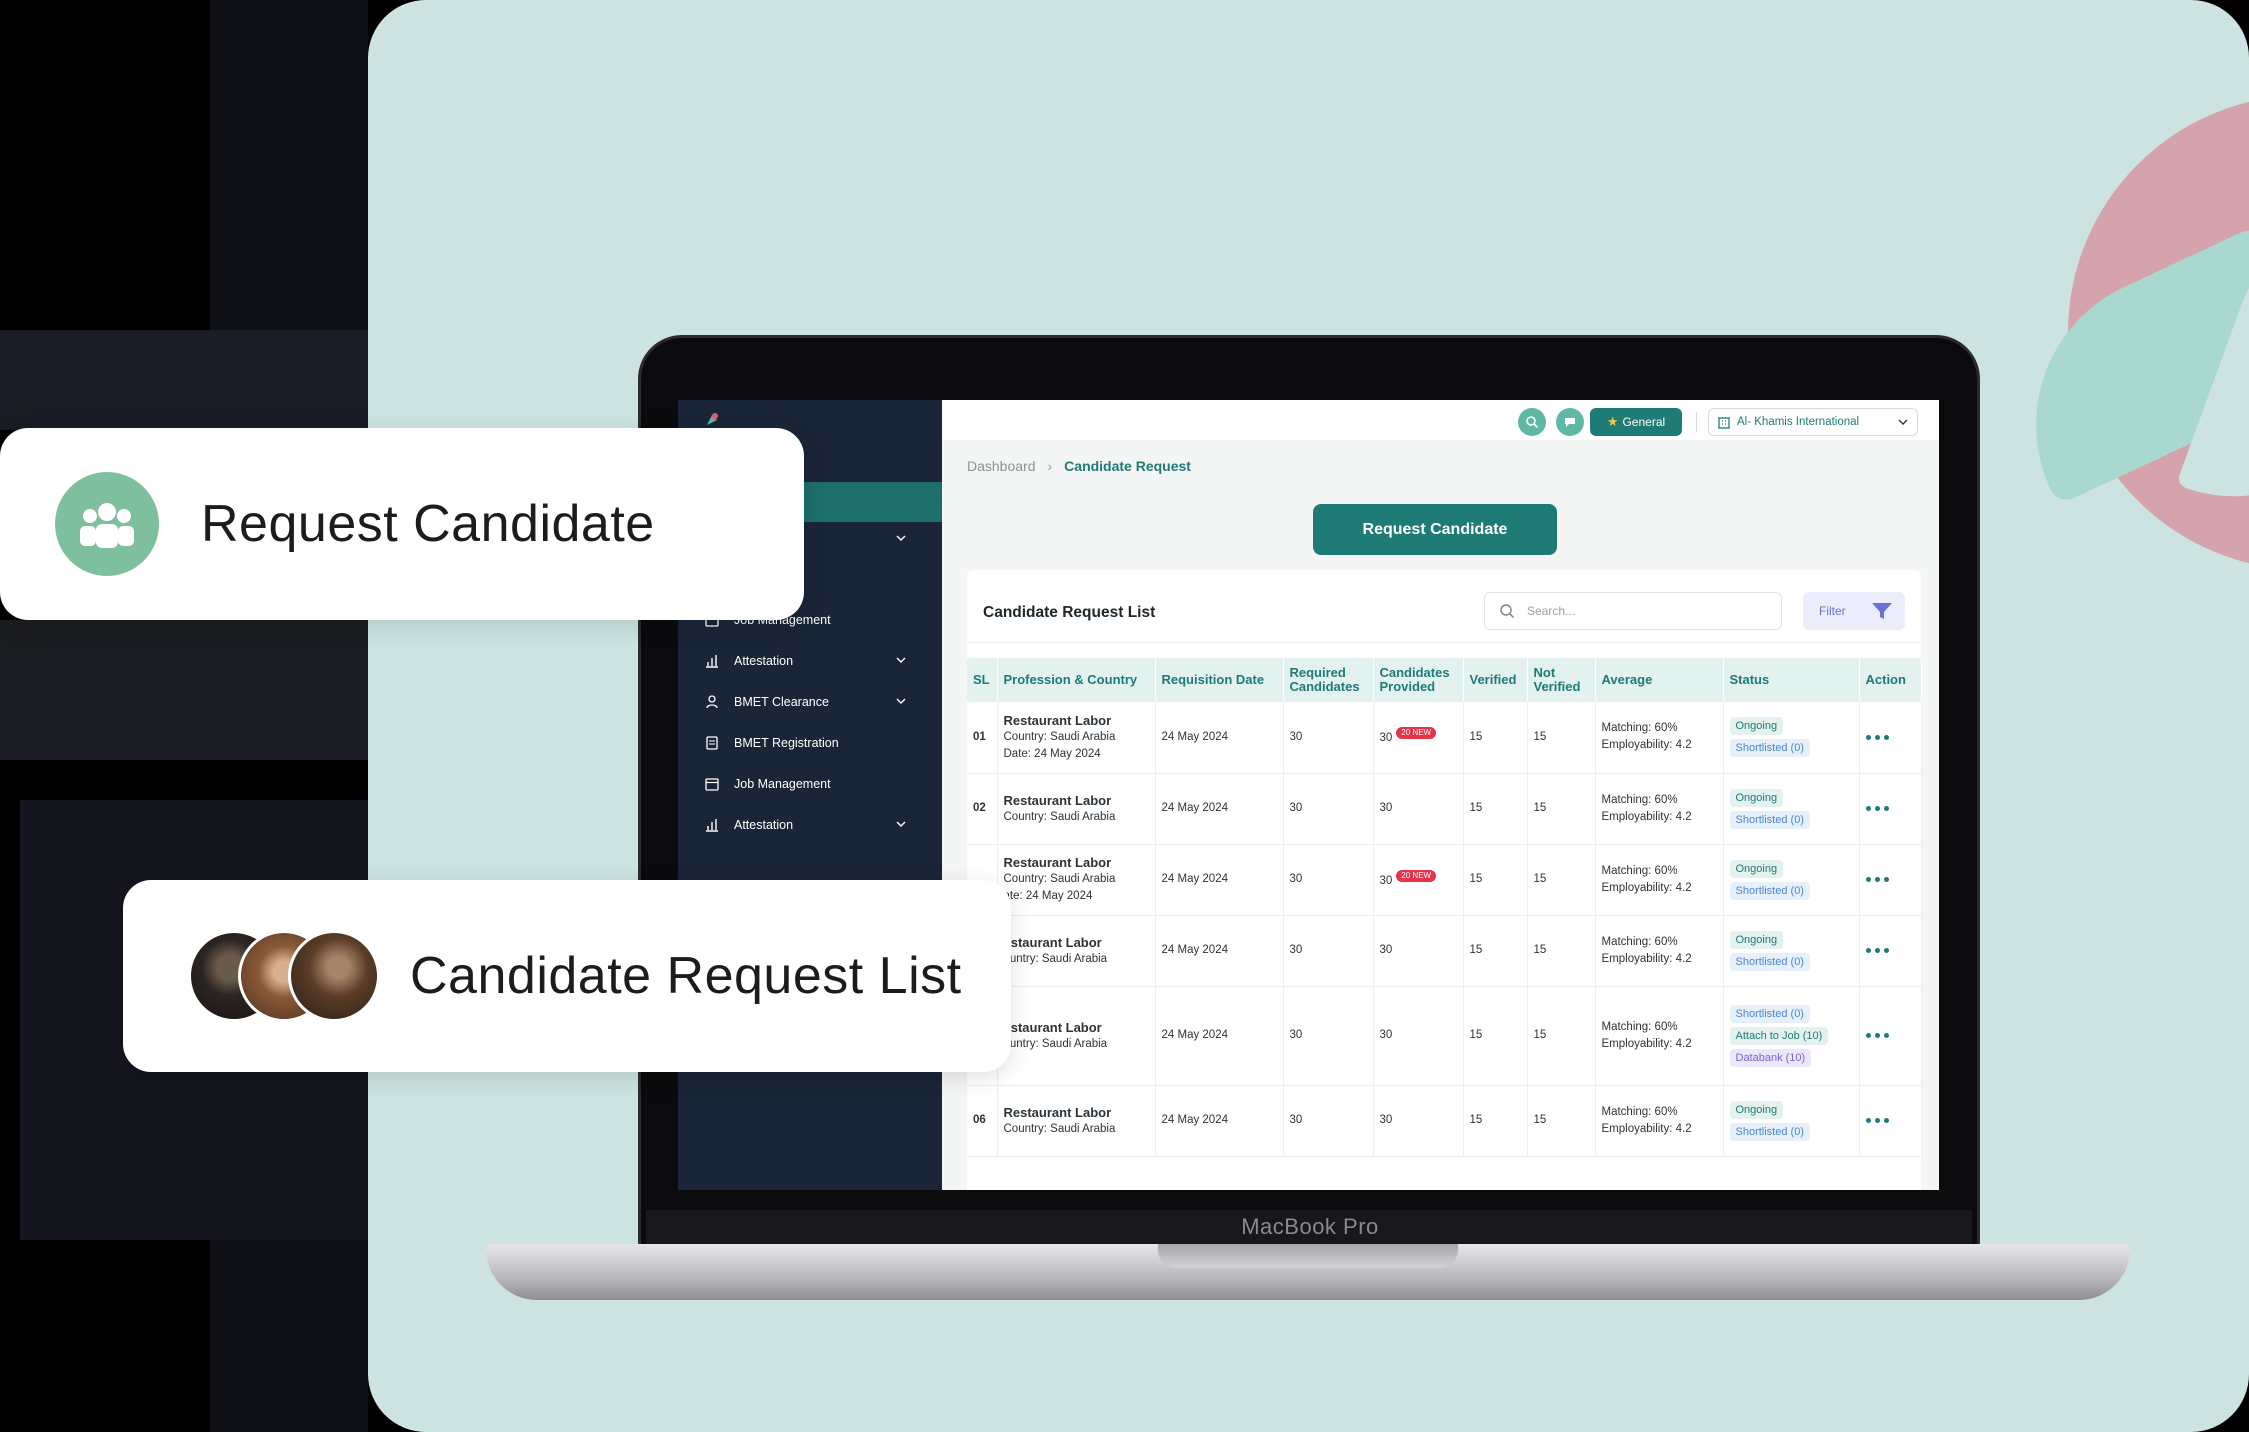  I want to click on column-header-date: Requisition Date, so click(1219, 680).